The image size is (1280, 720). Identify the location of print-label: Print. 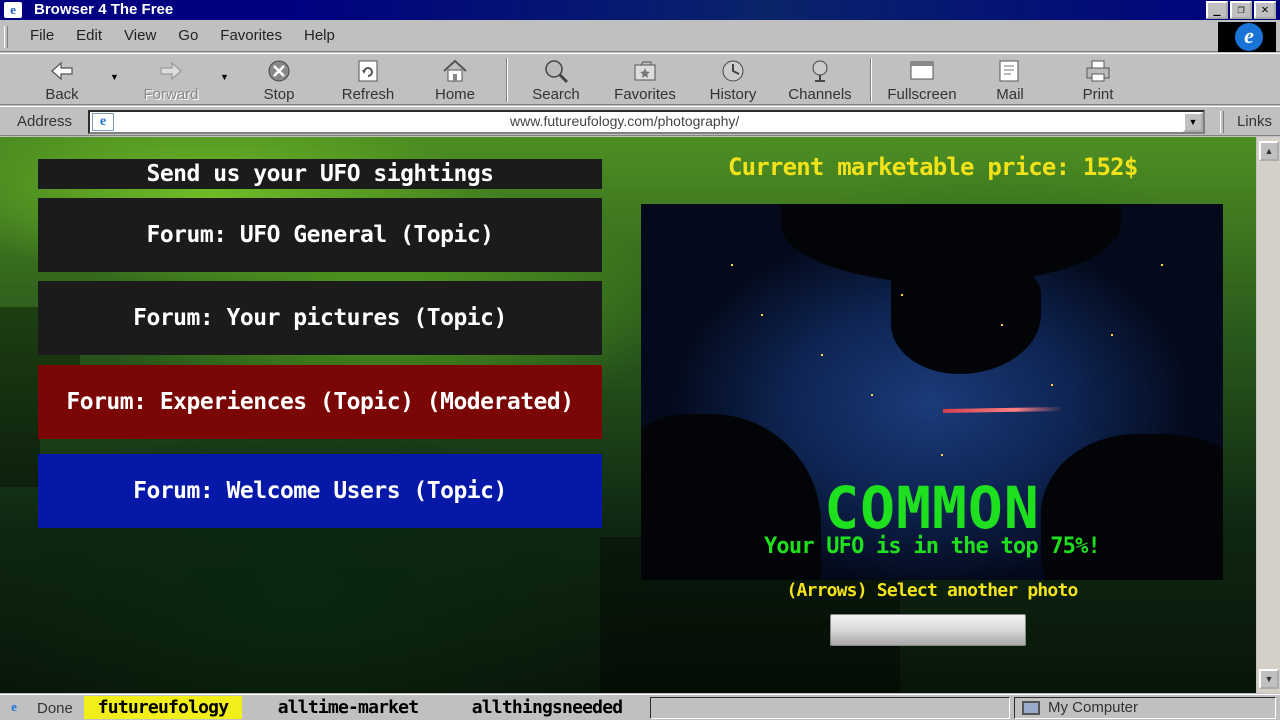
(1098, 94).